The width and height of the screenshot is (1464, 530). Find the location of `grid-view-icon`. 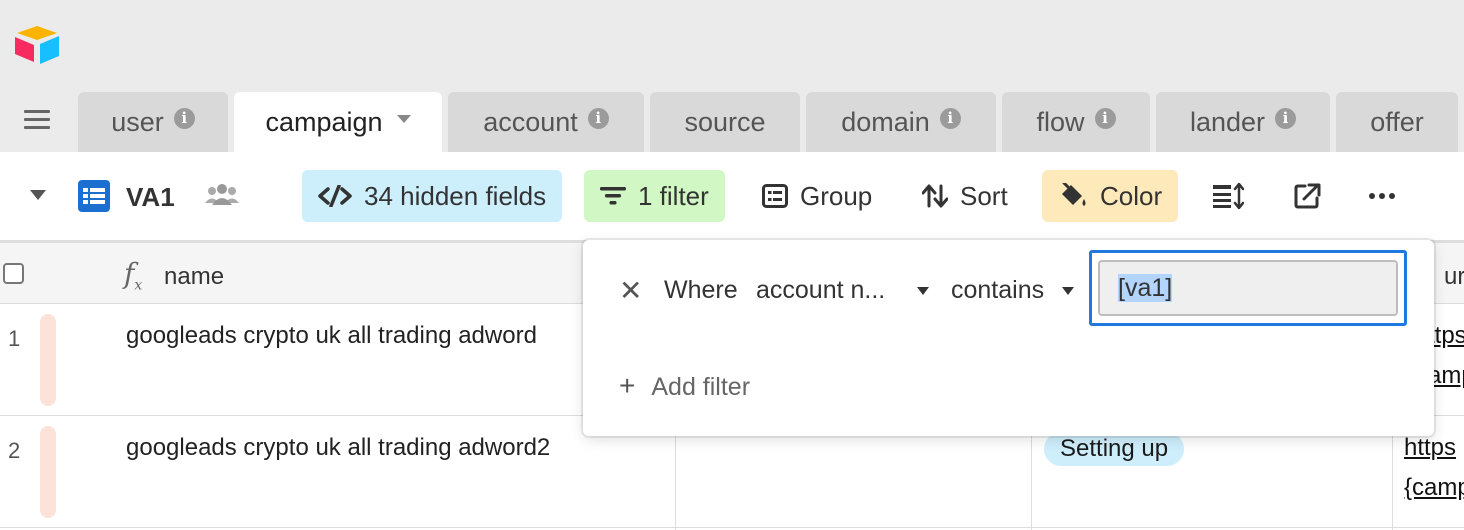

grid-view-icon is located at coordinates (94, 196).